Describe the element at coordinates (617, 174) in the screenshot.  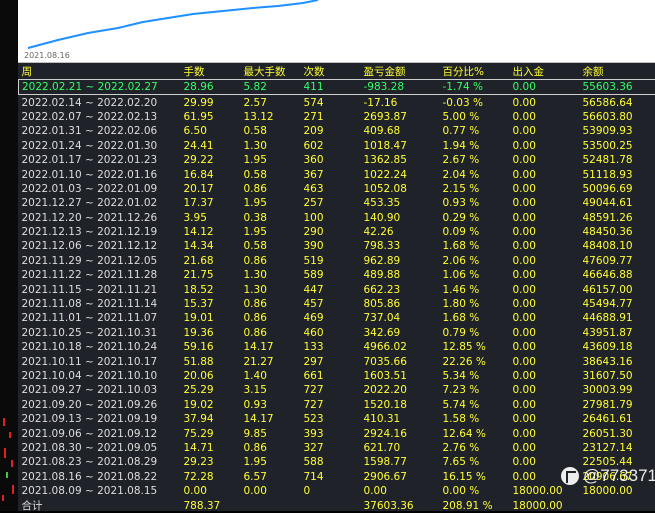
I see `cell-balance: 51118.93` at that location.